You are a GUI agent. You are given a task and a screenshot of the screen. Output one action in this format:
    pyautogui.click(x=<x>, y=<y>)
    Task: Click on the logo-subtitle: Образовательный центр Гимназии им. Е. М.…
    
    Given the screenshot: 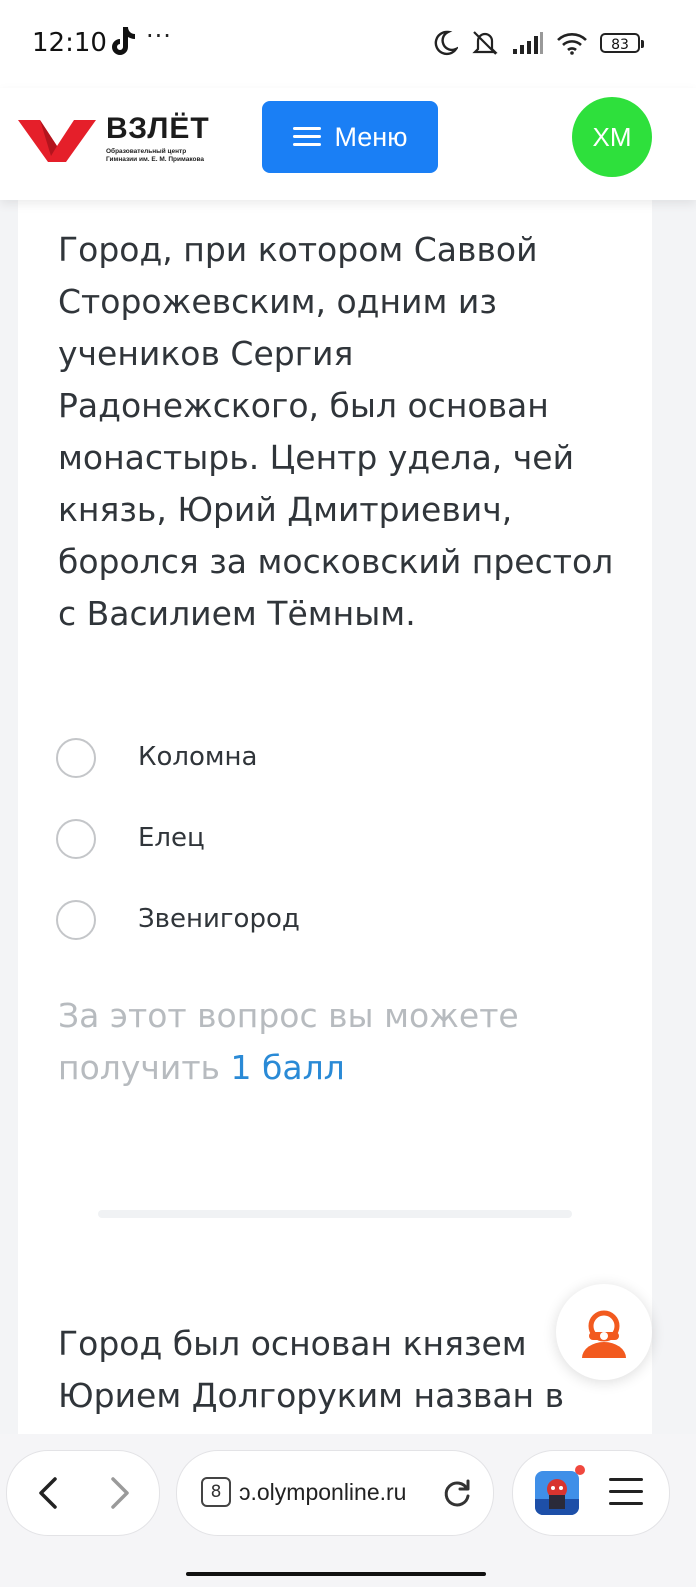 What is the action you would take?
    pyautogui.click(x=155, y=155)
    